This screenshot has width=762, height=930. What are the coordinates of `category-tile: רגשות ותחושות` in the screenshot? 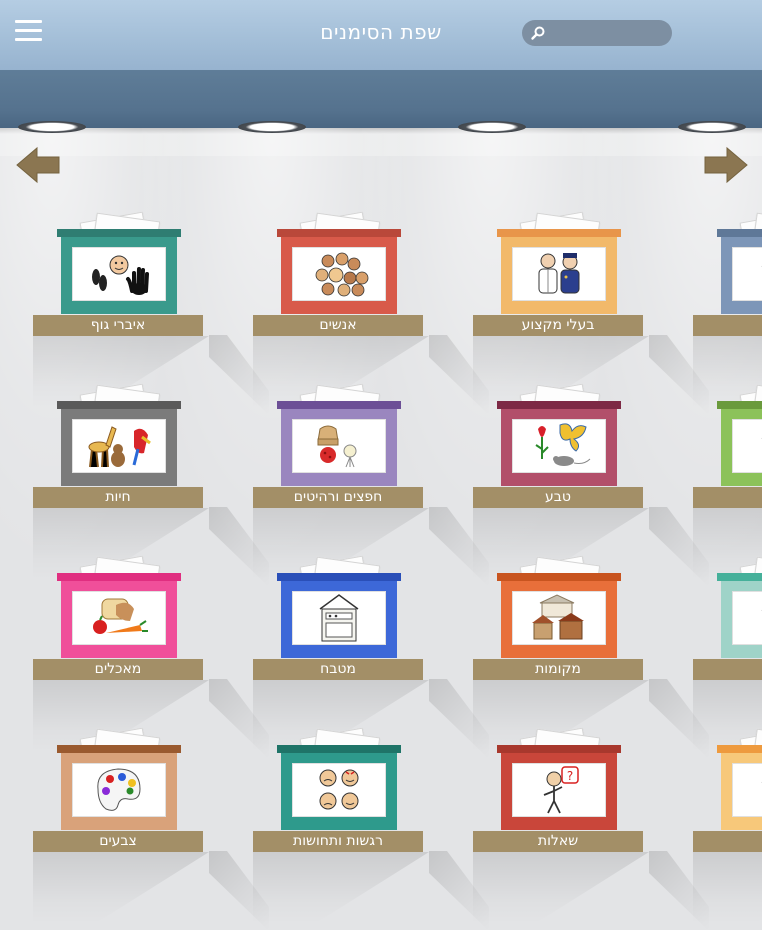 It's located at (371, 828).